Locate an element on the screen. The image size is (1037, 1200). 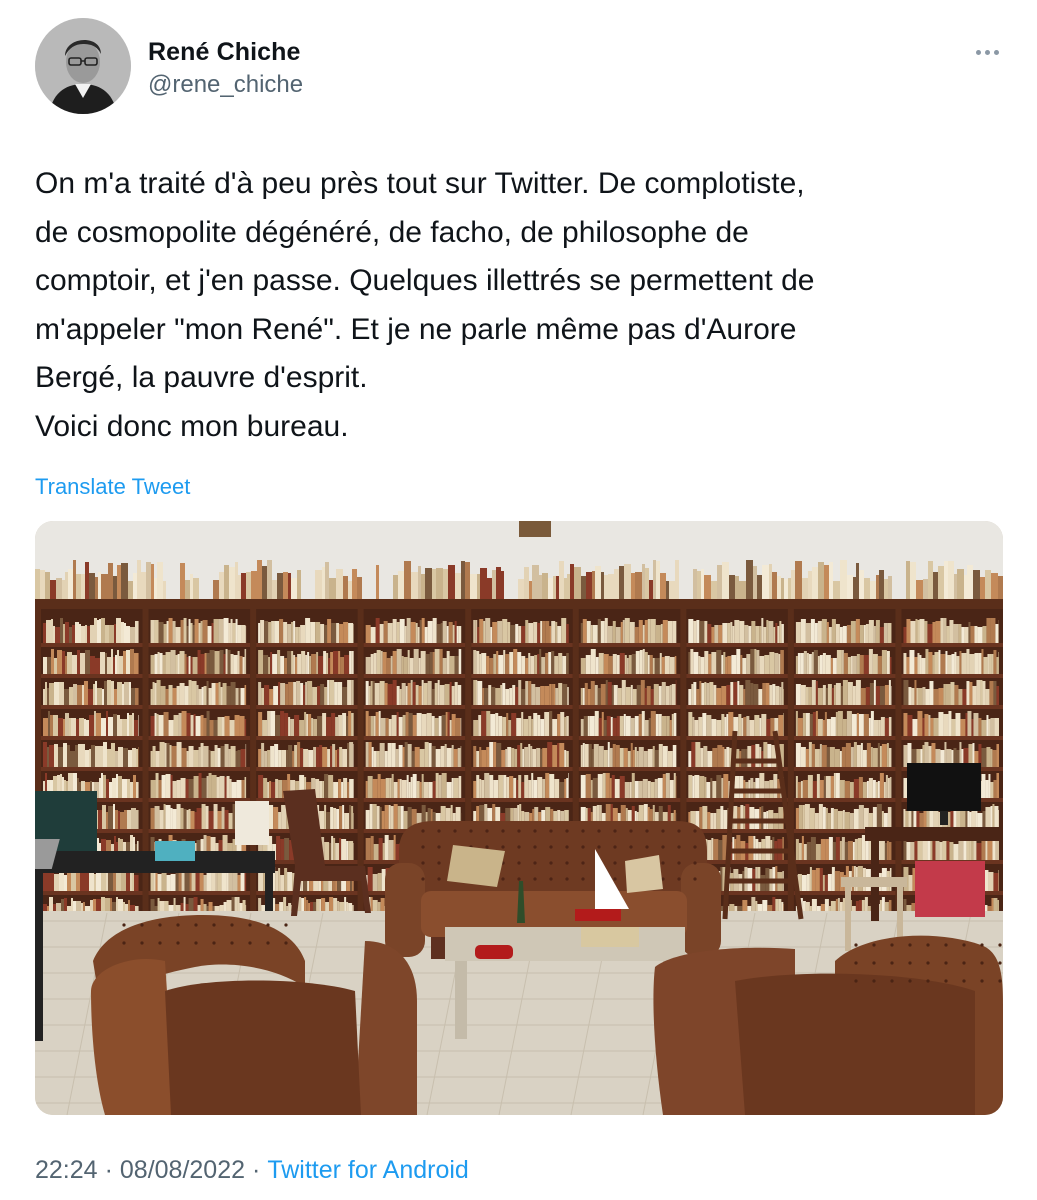
tweet-source-link: Twitter for Android is located at coordinates (367, 1170).